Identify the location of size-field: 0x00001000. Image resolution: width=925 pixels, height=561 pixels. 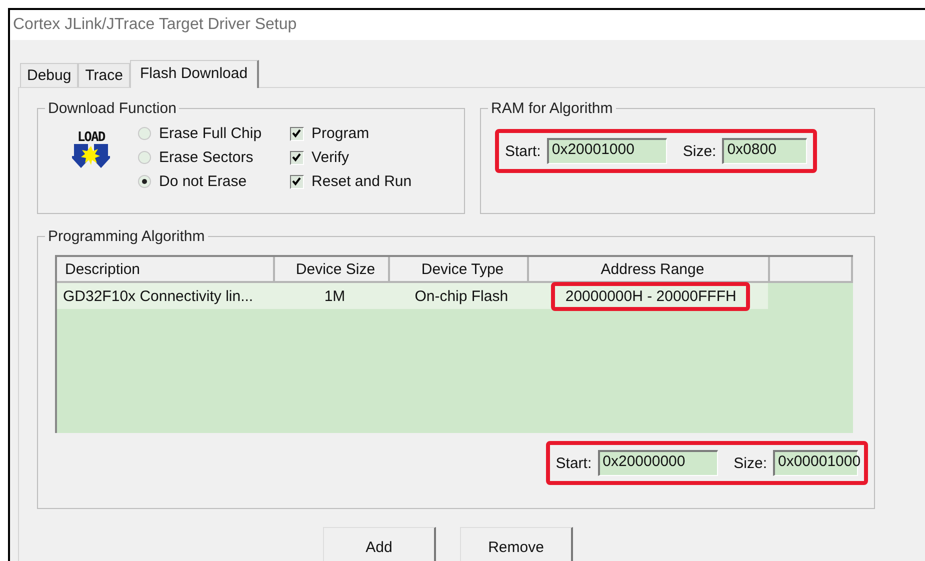
(815, 463).